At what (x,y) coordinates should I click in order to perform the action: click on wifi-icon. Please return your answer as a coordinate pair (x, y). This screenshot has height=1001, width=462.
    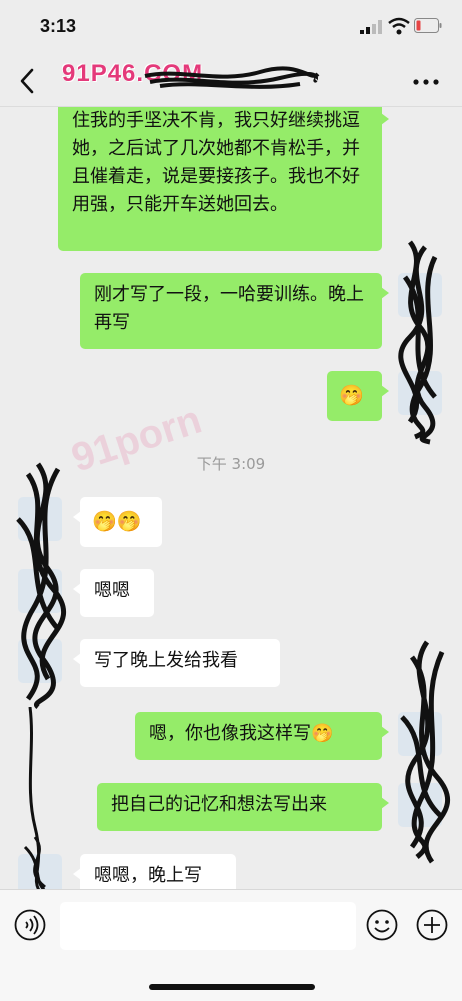
    Looking at the image, I should click on (399, 26).